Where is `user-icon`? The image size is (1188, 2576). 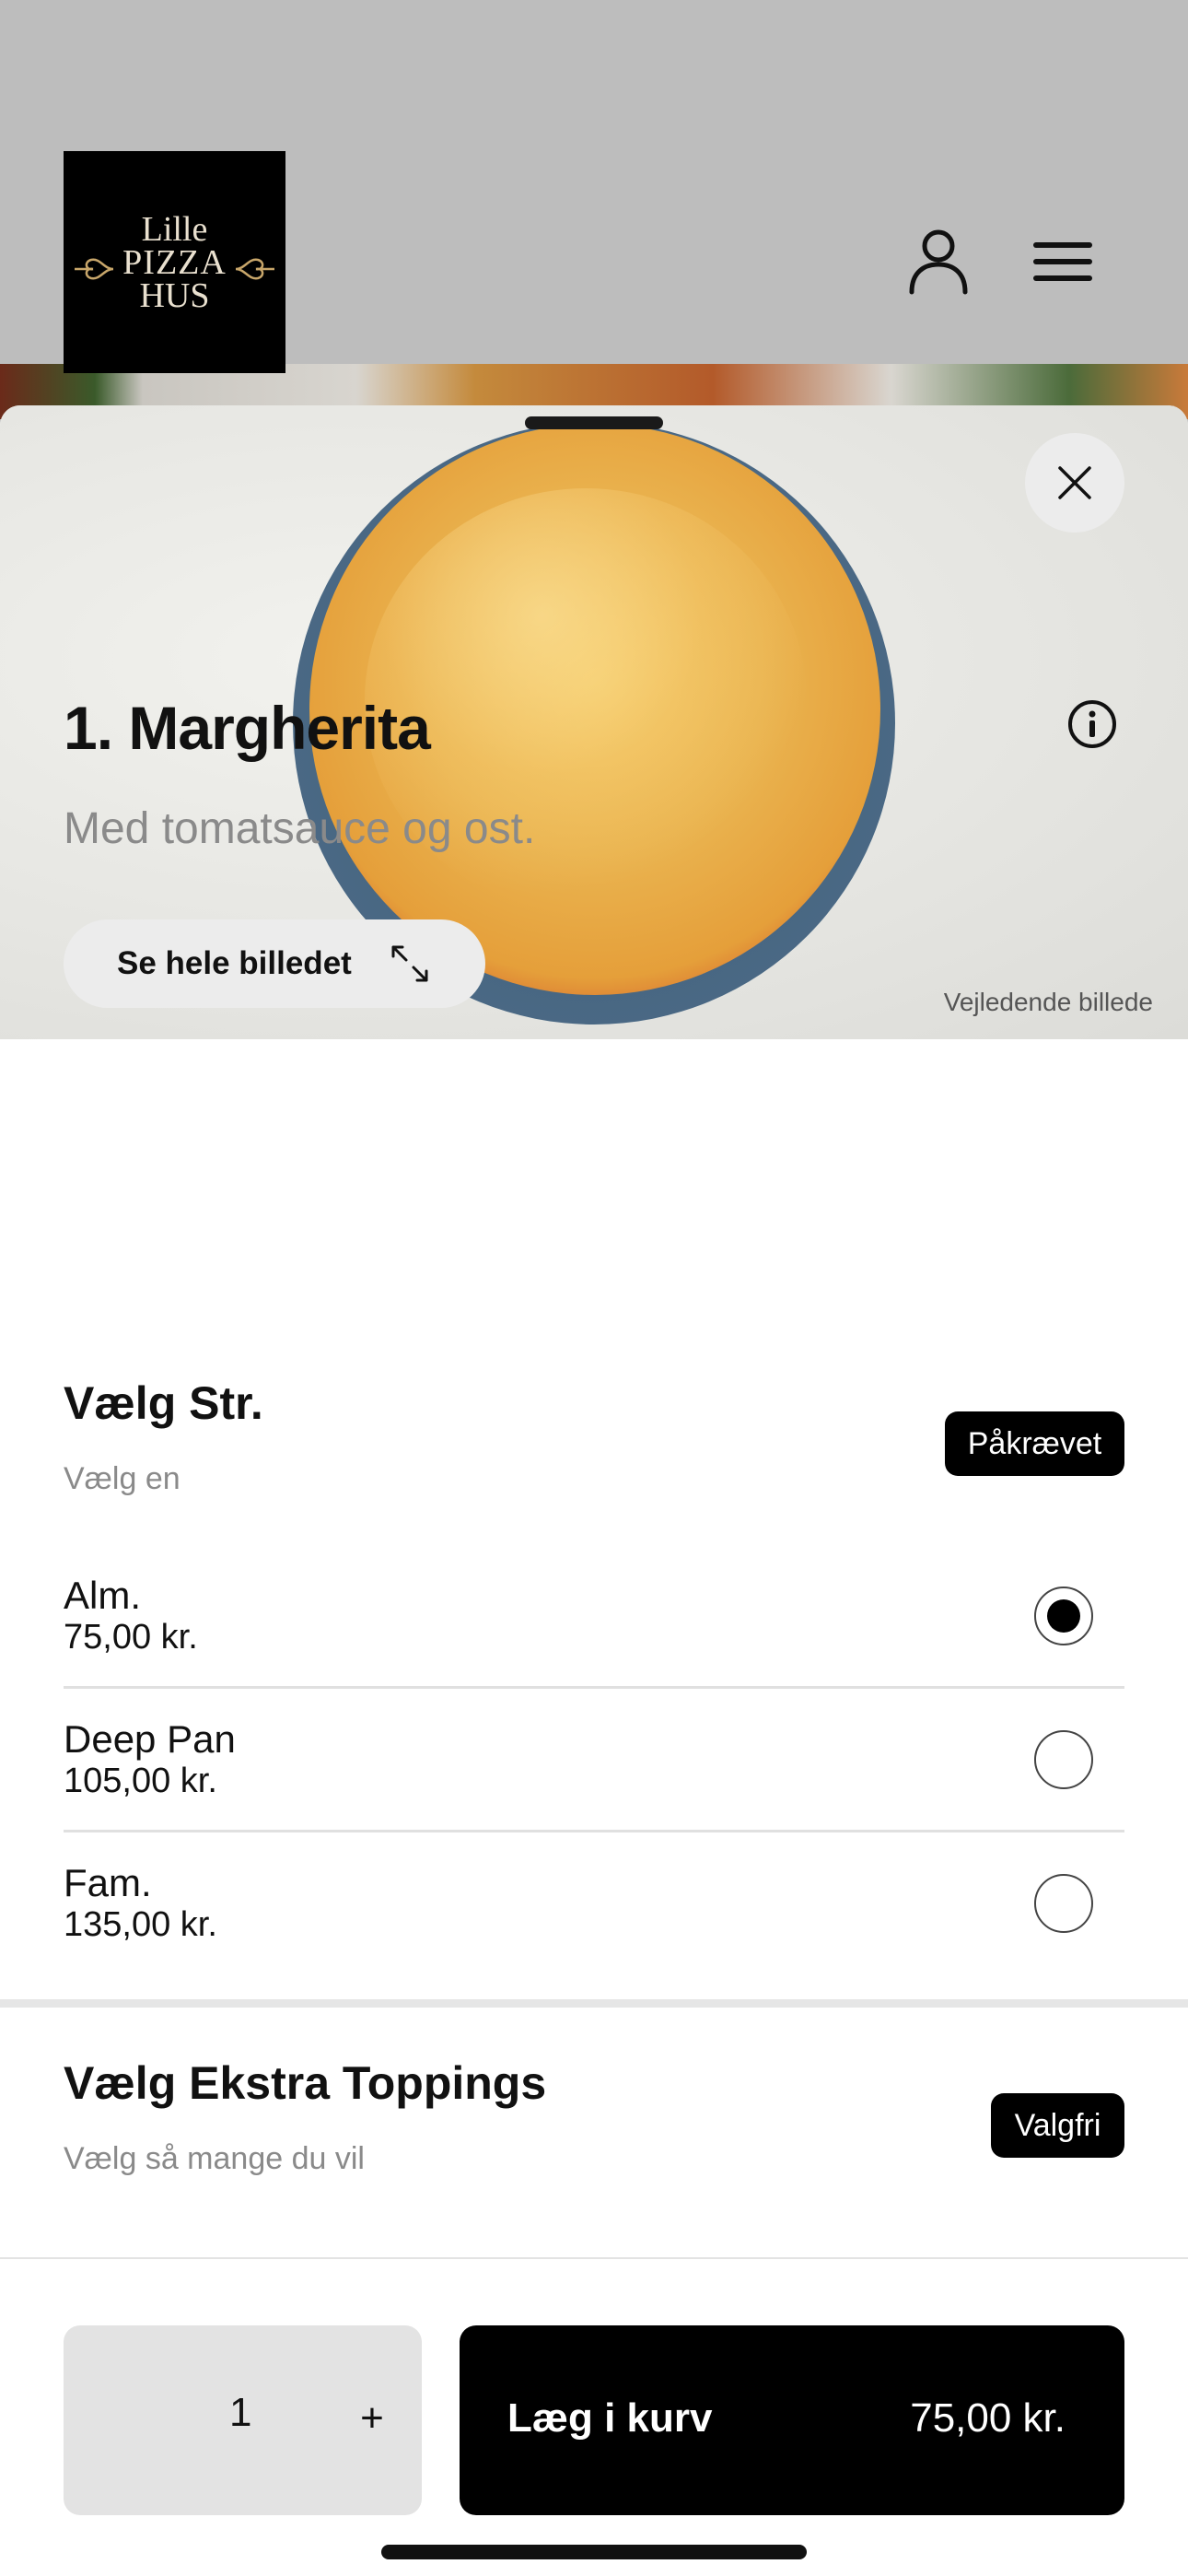 user-icon is located at coordinates (938, 262).